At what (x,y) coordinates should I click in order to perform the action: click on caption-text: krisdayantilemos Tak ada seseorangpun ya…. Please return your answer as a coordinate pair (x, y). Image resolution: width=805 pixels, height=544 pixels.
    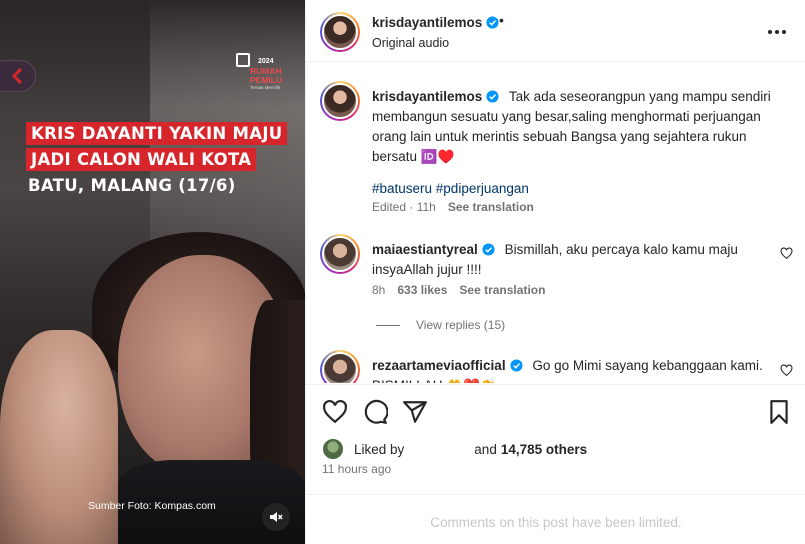
    Looking at the image, I should click on (572, 143).